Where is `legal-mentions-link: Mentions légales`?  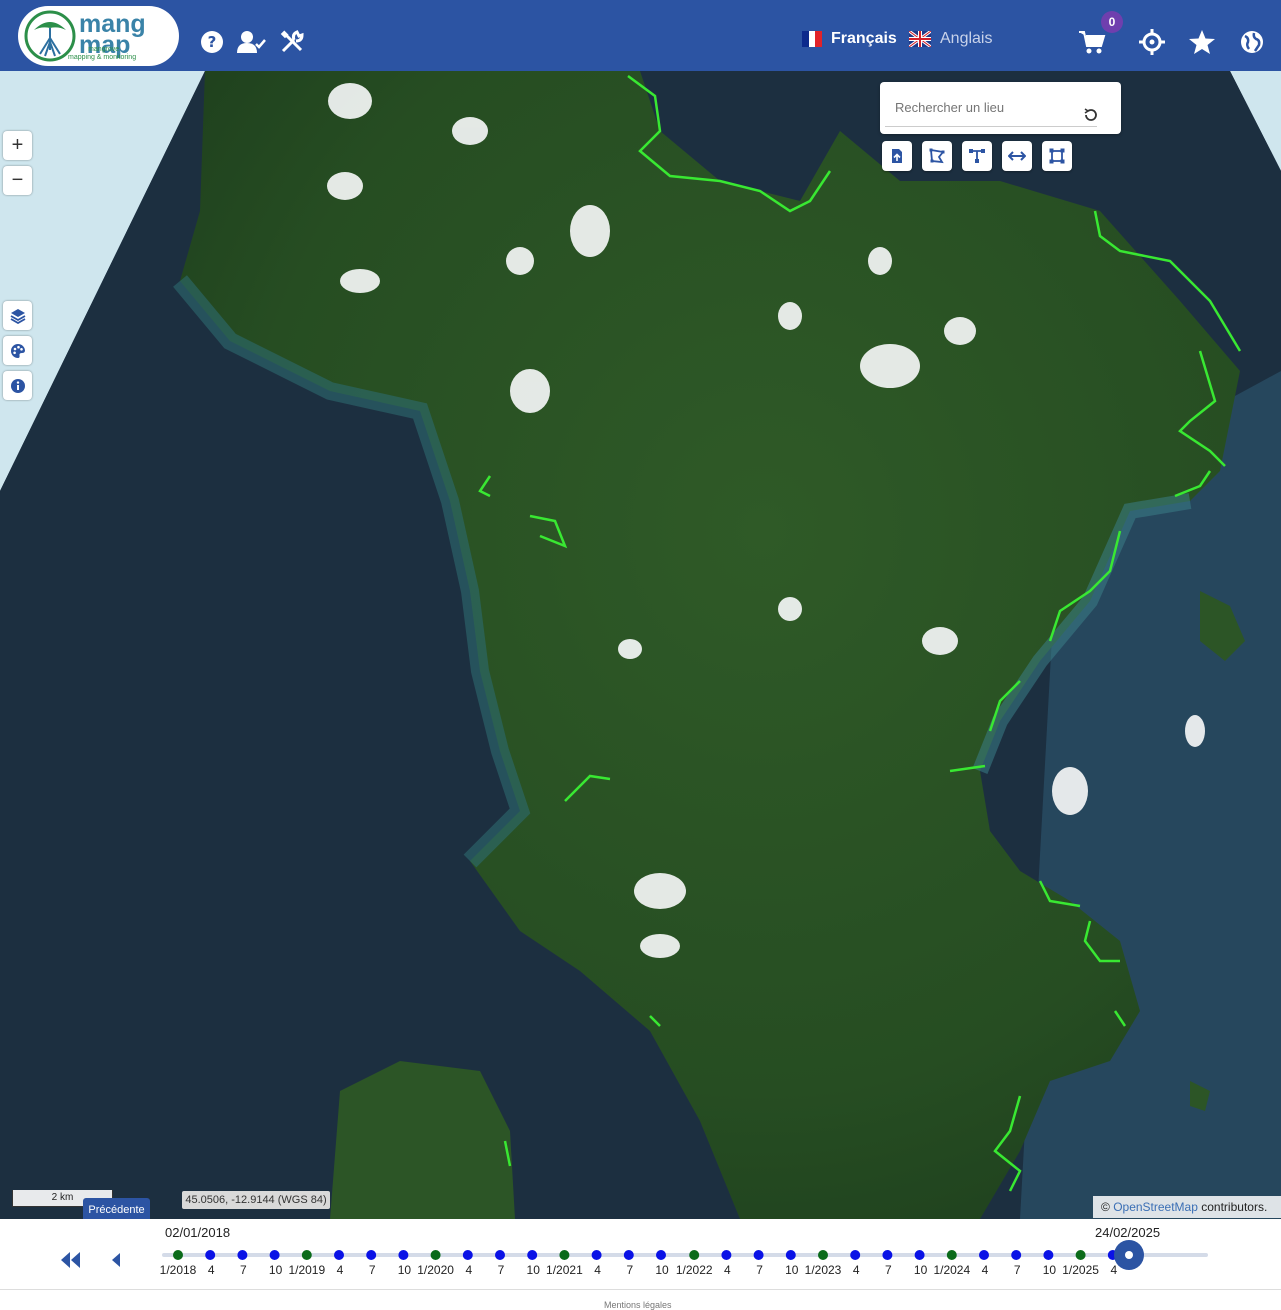
legal-mentions-link: Mentions légales is located at coordinates (638, 1305).